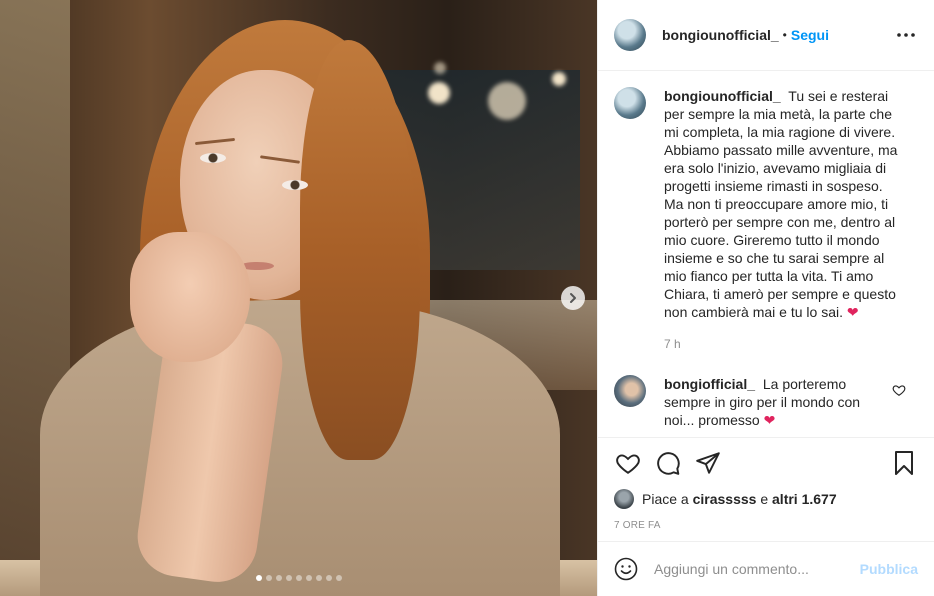 Image resolution: width=934 pixels, height=596 pixels. I want to click on emoji-button, so click(626, 569).